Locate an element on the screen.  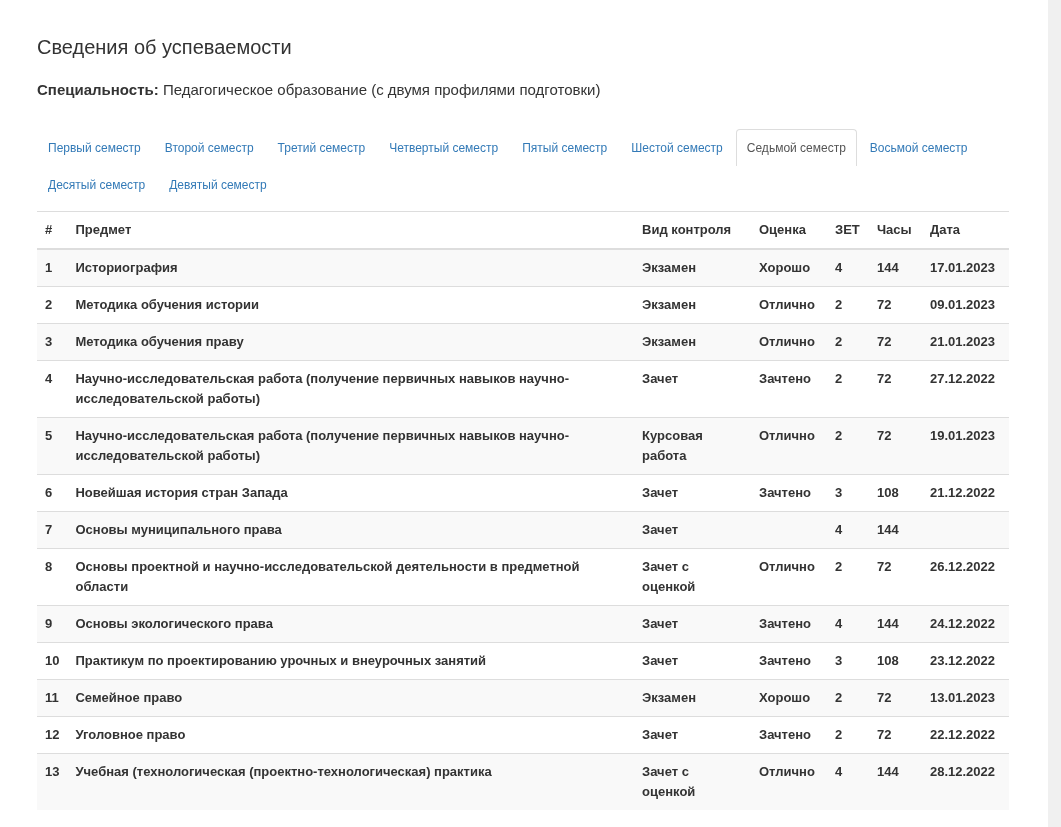
table-cell: Семейное право is located at coordinates (351, 698).